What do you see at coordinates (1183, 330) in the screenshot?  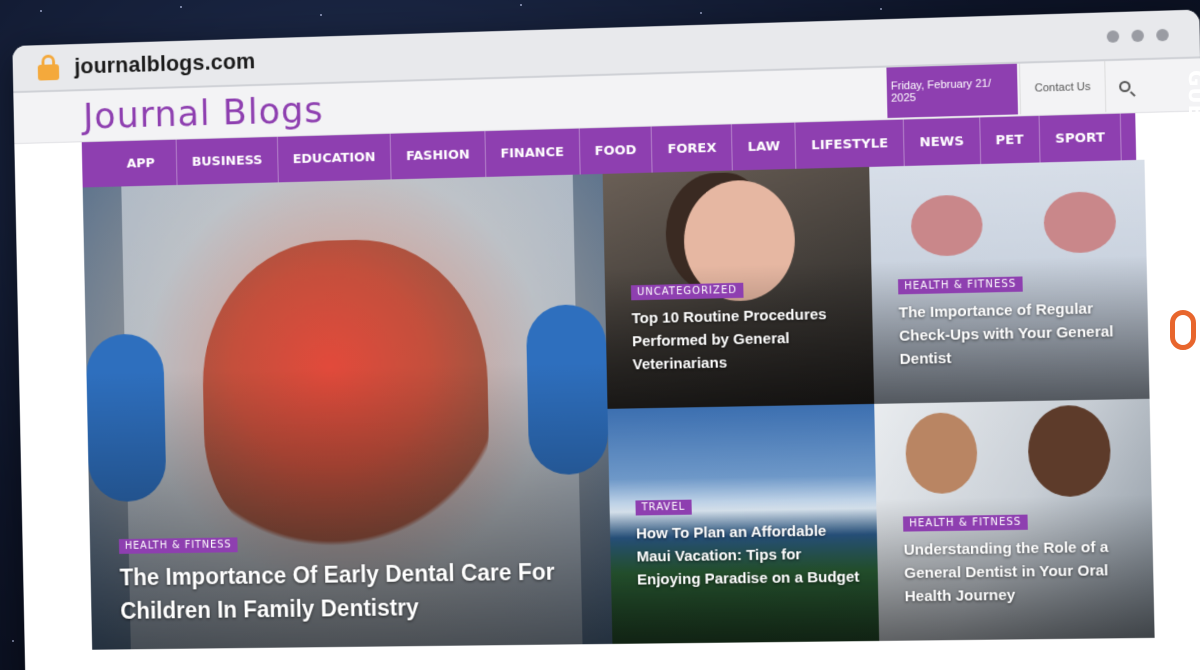 I see `link-icon` at bounding box center [1183, 330].